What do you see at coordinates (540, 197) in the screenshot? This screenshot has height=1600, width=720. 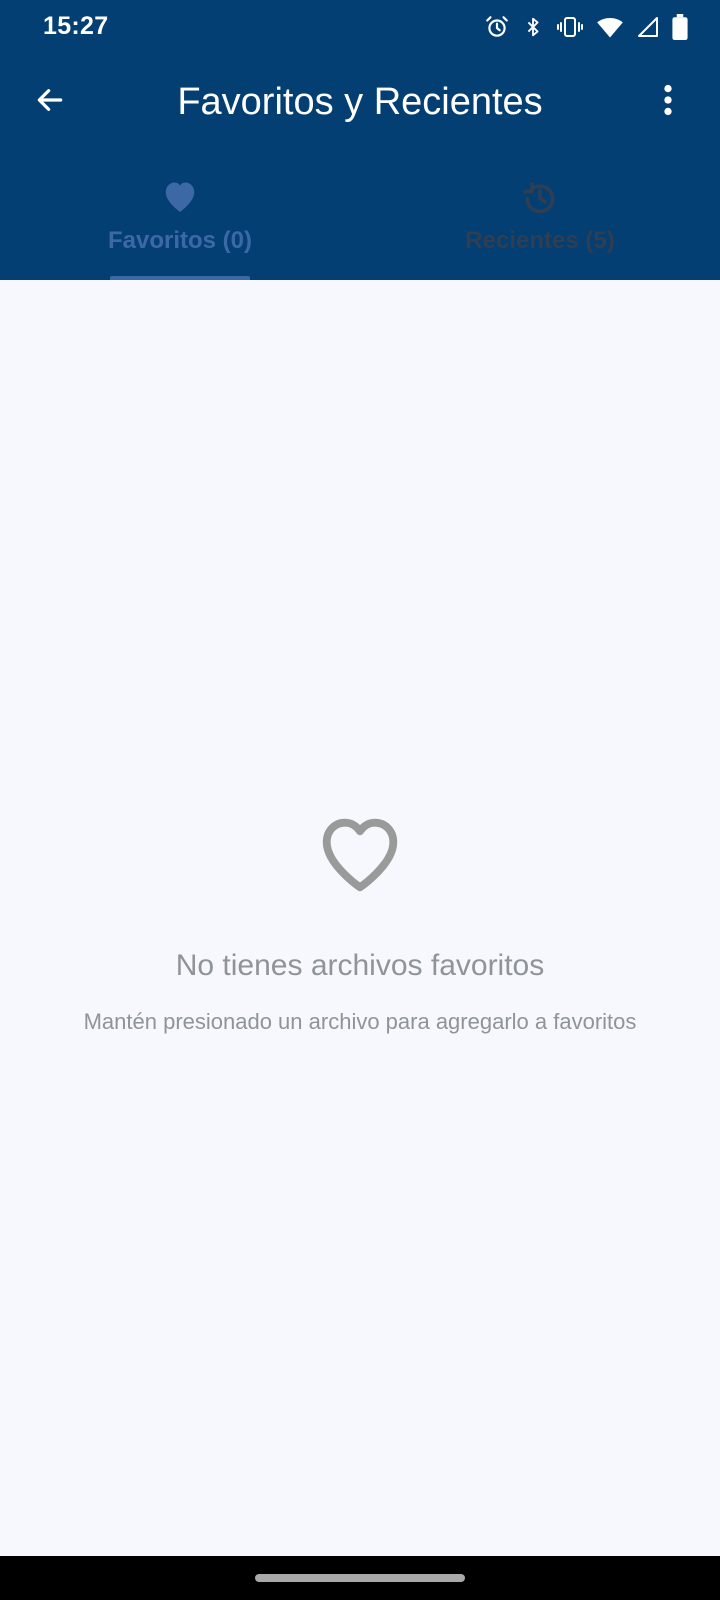 I see `history-icon` at bounding box center [540, 197].